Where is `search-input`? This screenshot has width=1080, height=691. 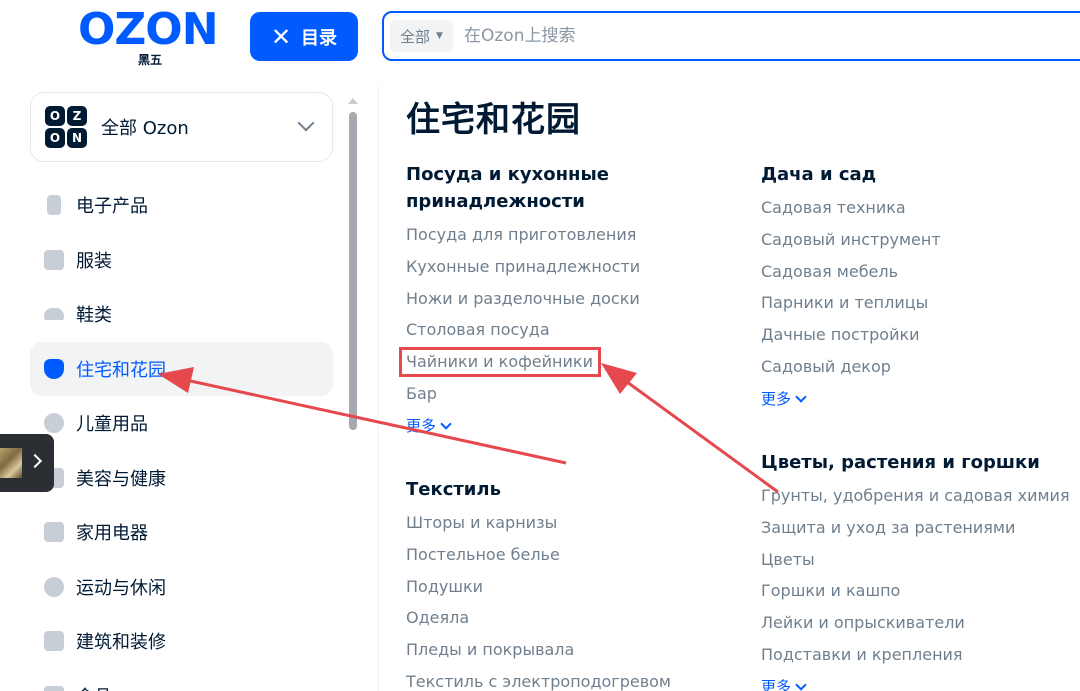 search-input is located at coordinates (764, 36).